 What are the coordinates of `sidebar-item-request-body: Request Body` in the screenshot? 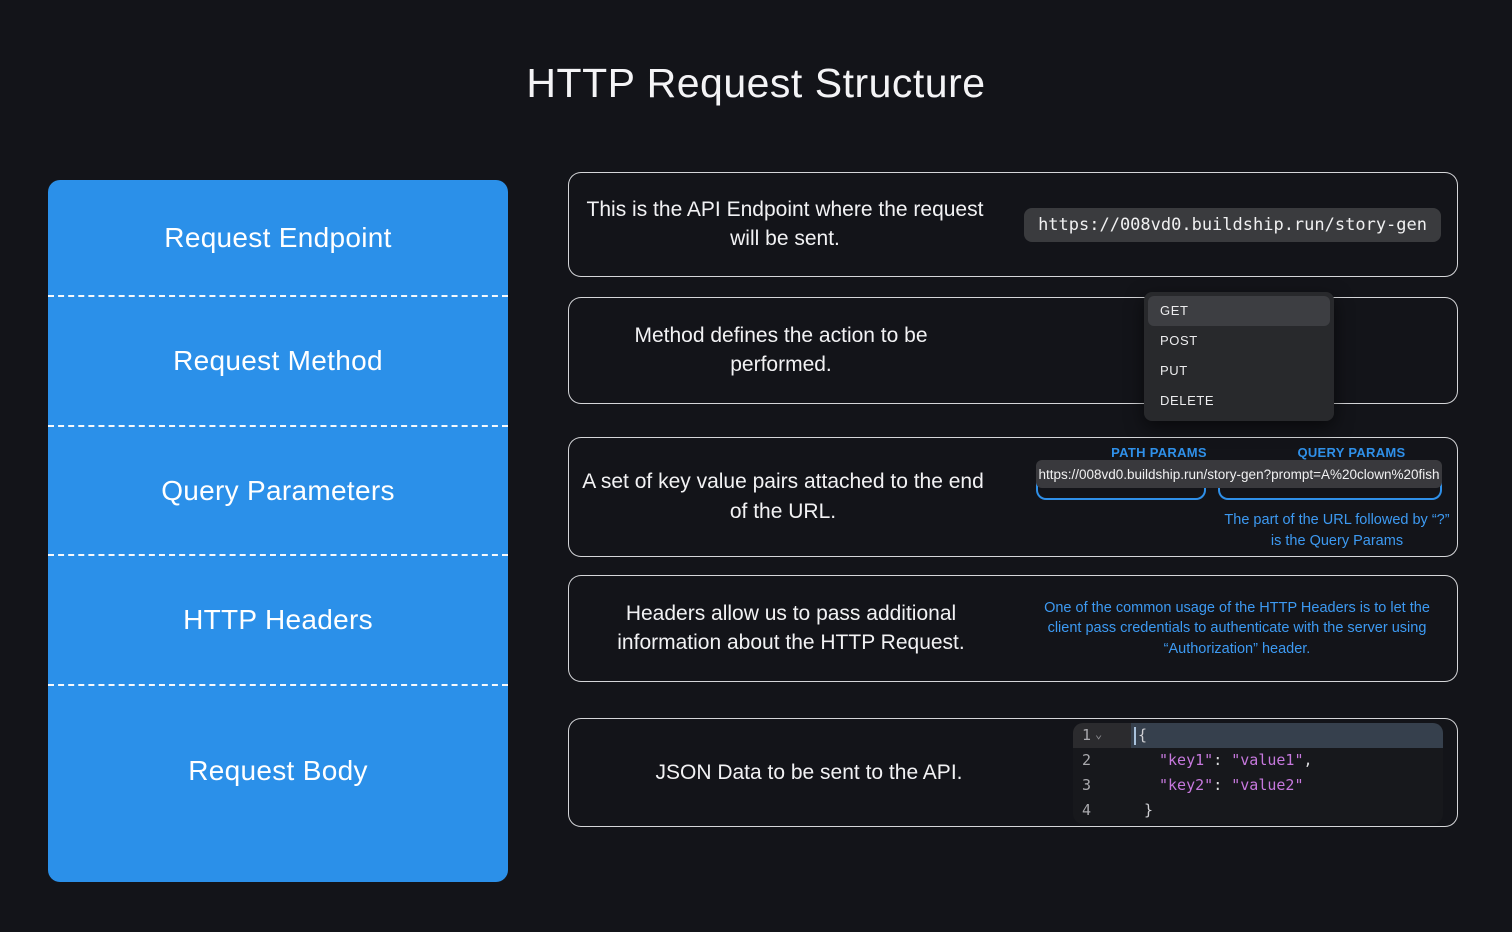 It's located at (278, 784).